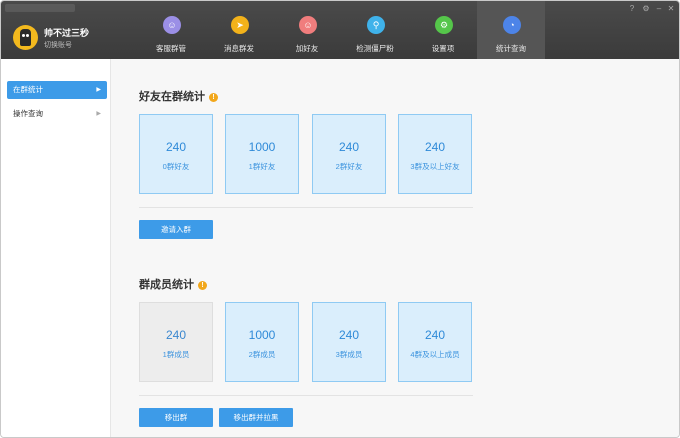 The height and width of the screenshot is (438, 680). I want to click on nav-label: 设置项, so click(443, 48).